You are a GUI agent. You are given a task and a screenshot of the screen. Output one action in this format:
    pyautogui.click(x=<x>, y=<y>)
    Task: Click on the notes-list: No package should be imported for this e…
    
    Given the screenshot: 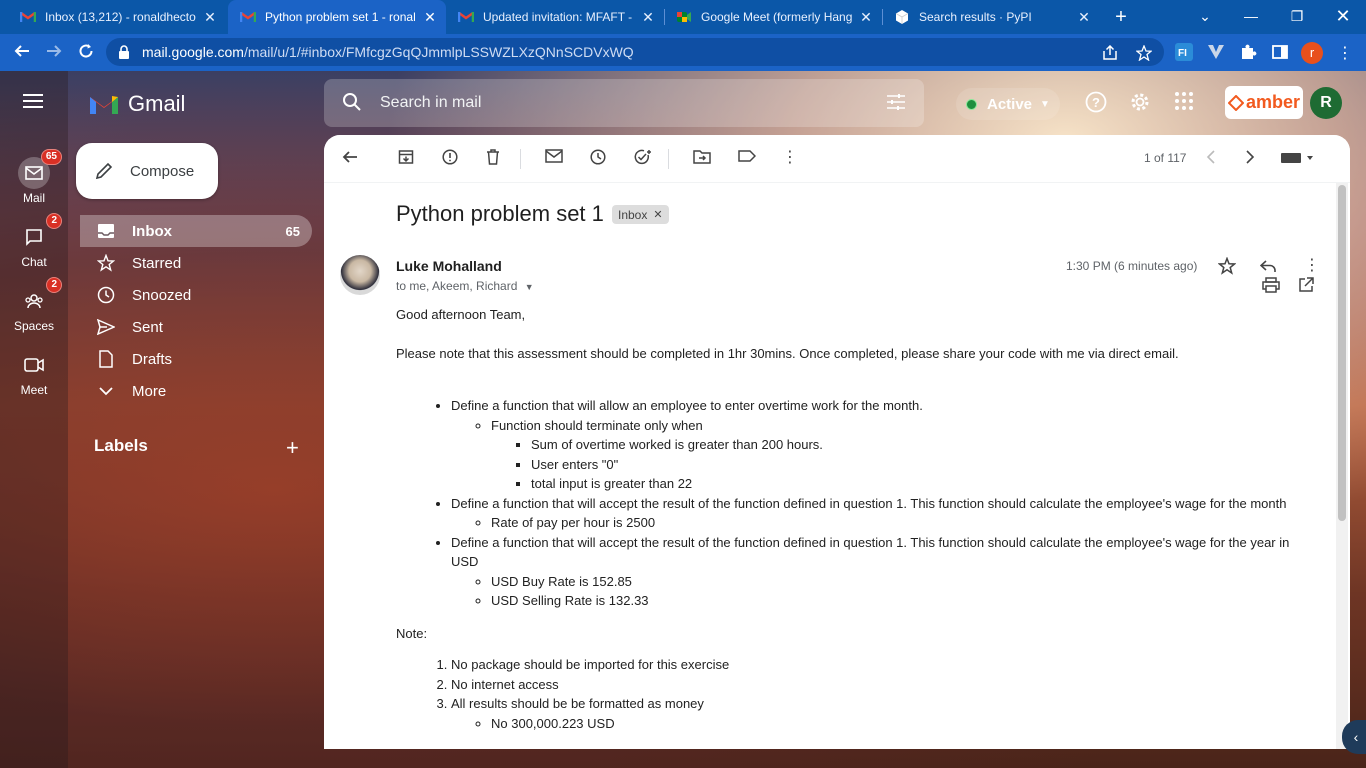 What is the action you would take?
    pyautogui.click(x=856, y=694)
    